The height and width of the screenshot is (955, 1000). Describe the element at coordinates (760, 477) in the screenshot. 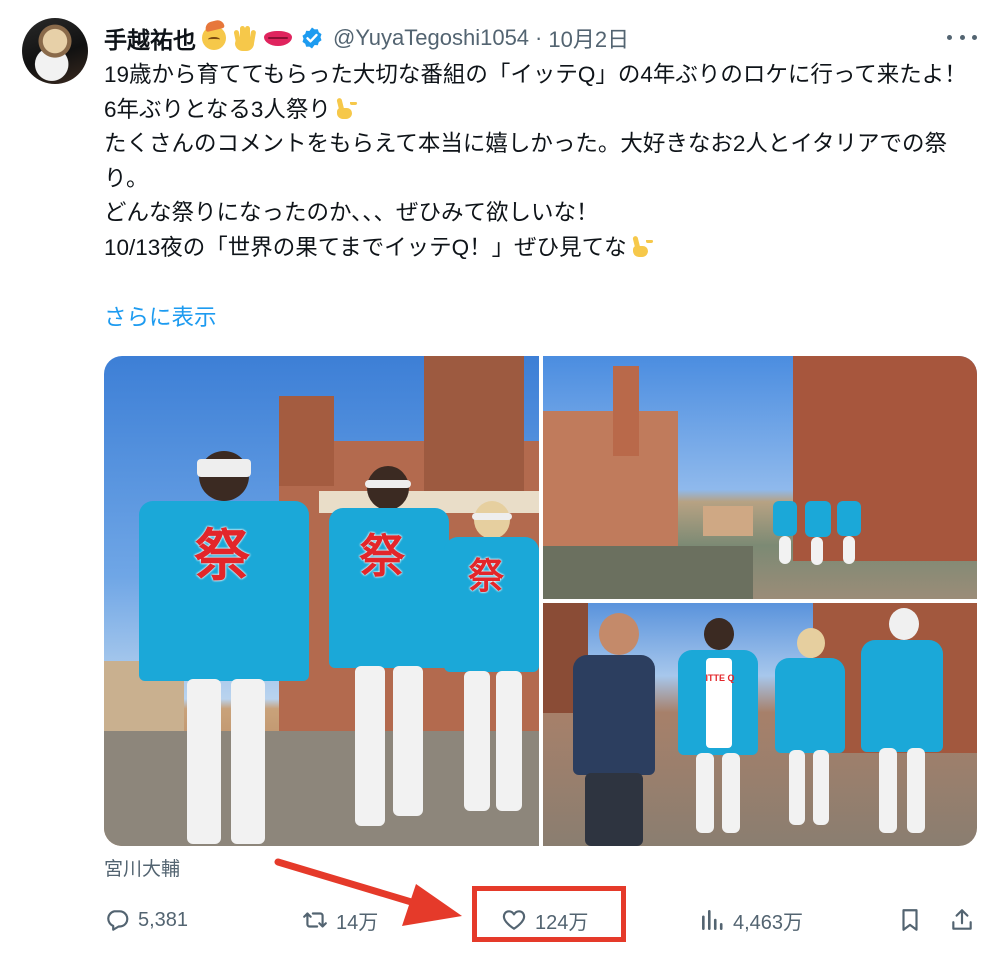

I see `photo-2-canal-walk` at that location.